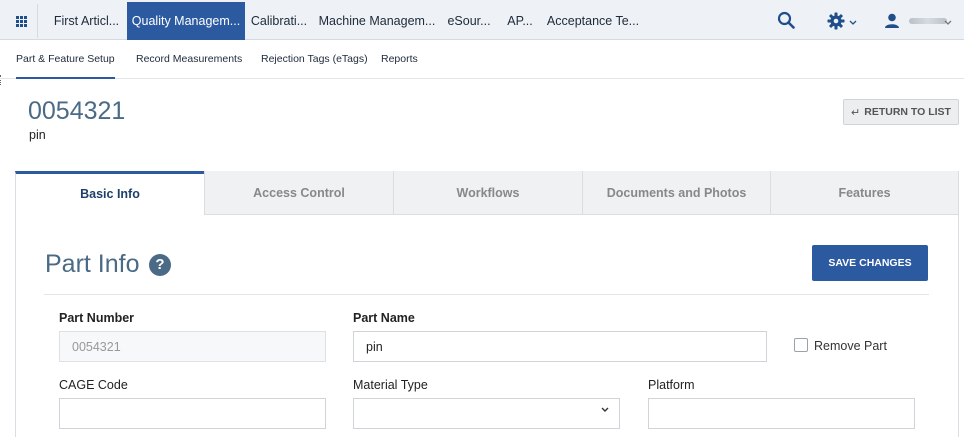 This screenshot has width=964, height=437. Describe the element at coordinates (65, 59) in the screenshot. I see `subnav-part-feature-setup: Part & Feature Setup` at that location.